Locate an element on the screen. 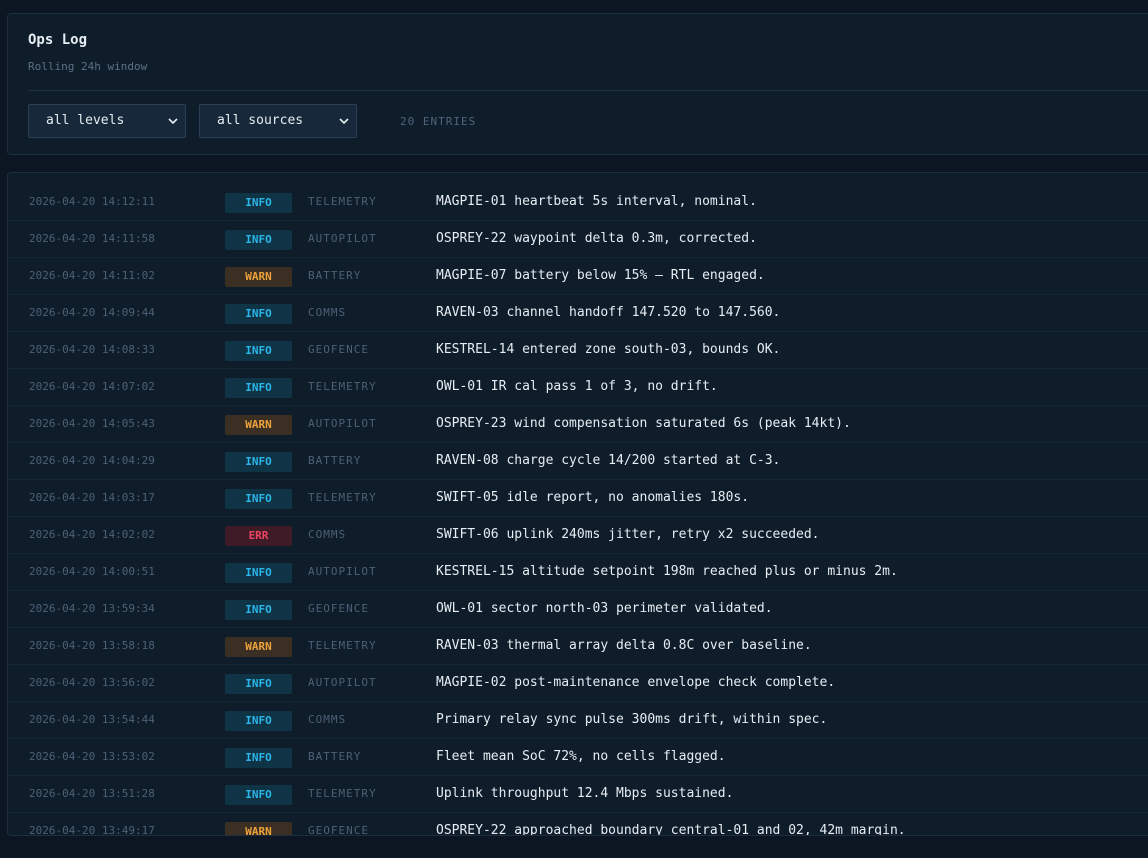 The height and width of the screenshot is (858, 1148). level-filter-select: all levels is located at coordinates (107, 121).